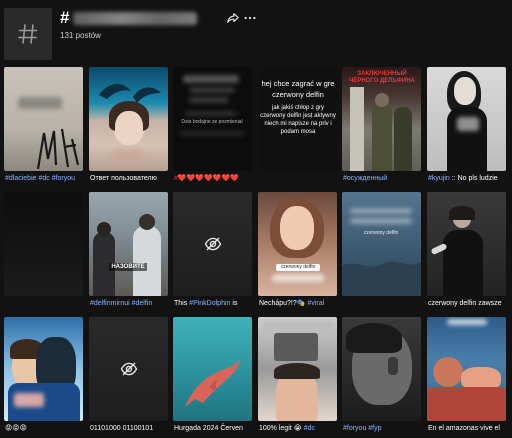 Image resolution: width=512 pixels, height=438 pixels. I want to click on caption-hashtag: #viral, so click(316, 303).